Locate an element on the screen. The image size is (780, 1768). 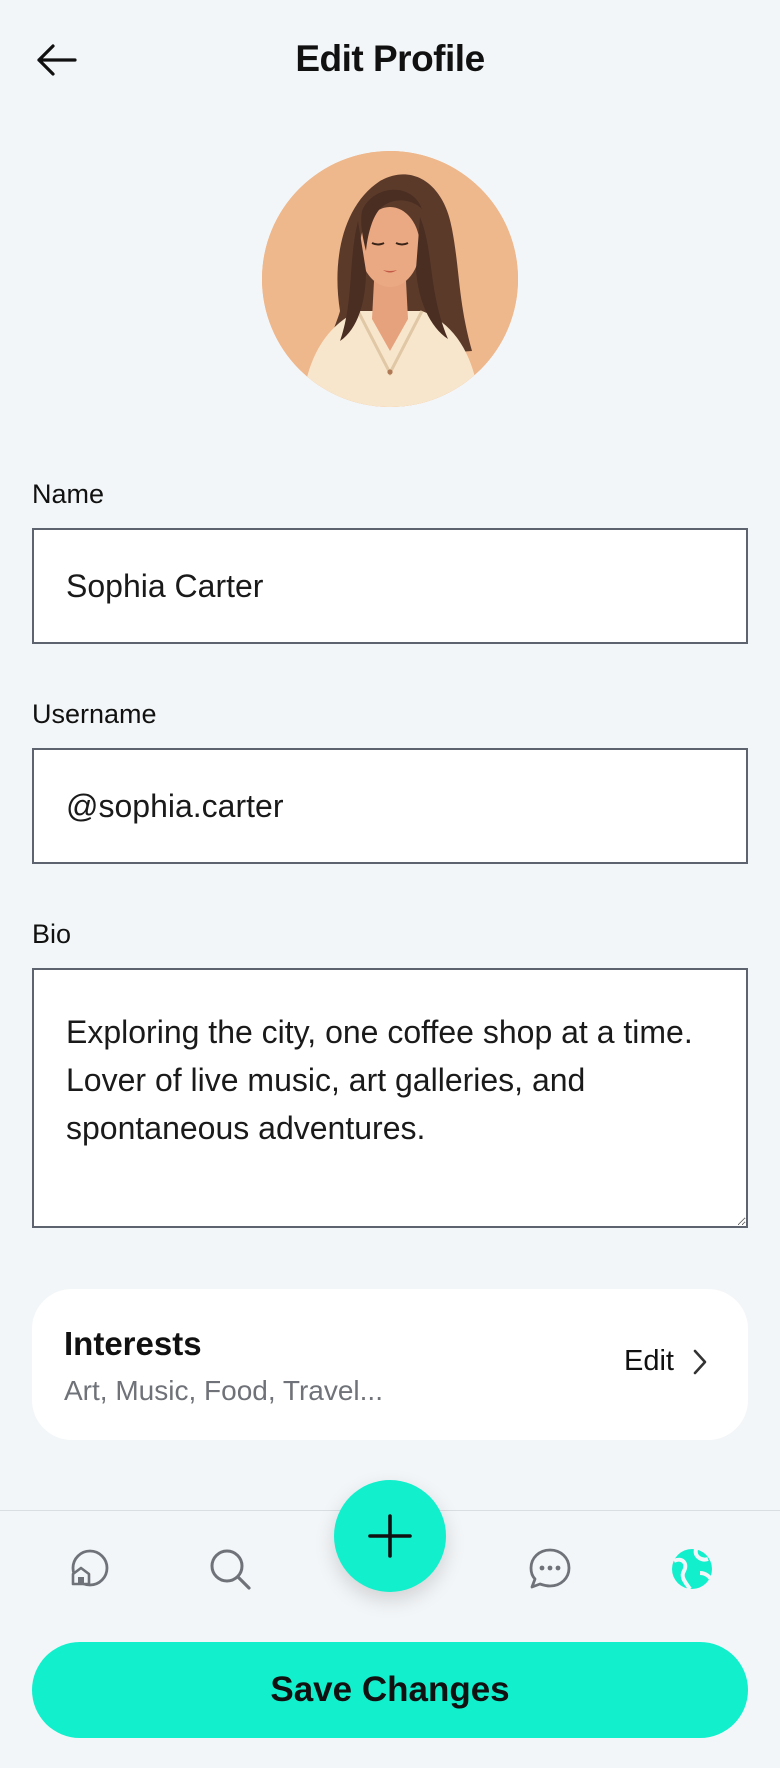
chat-icon is located at coordinates (550, 1568).